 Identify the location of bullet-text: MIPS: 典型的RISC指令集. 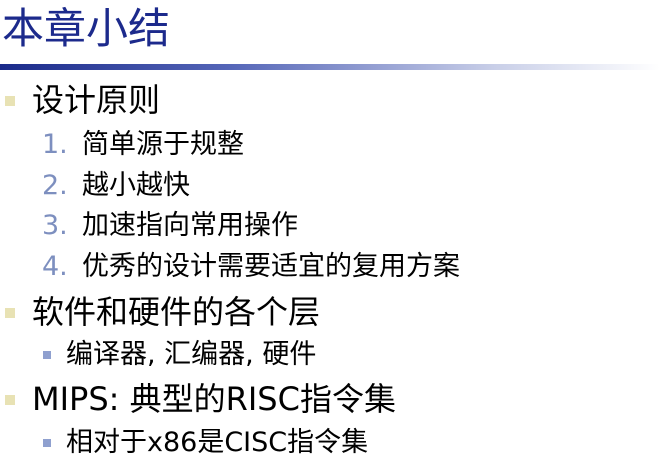
(214, 399).